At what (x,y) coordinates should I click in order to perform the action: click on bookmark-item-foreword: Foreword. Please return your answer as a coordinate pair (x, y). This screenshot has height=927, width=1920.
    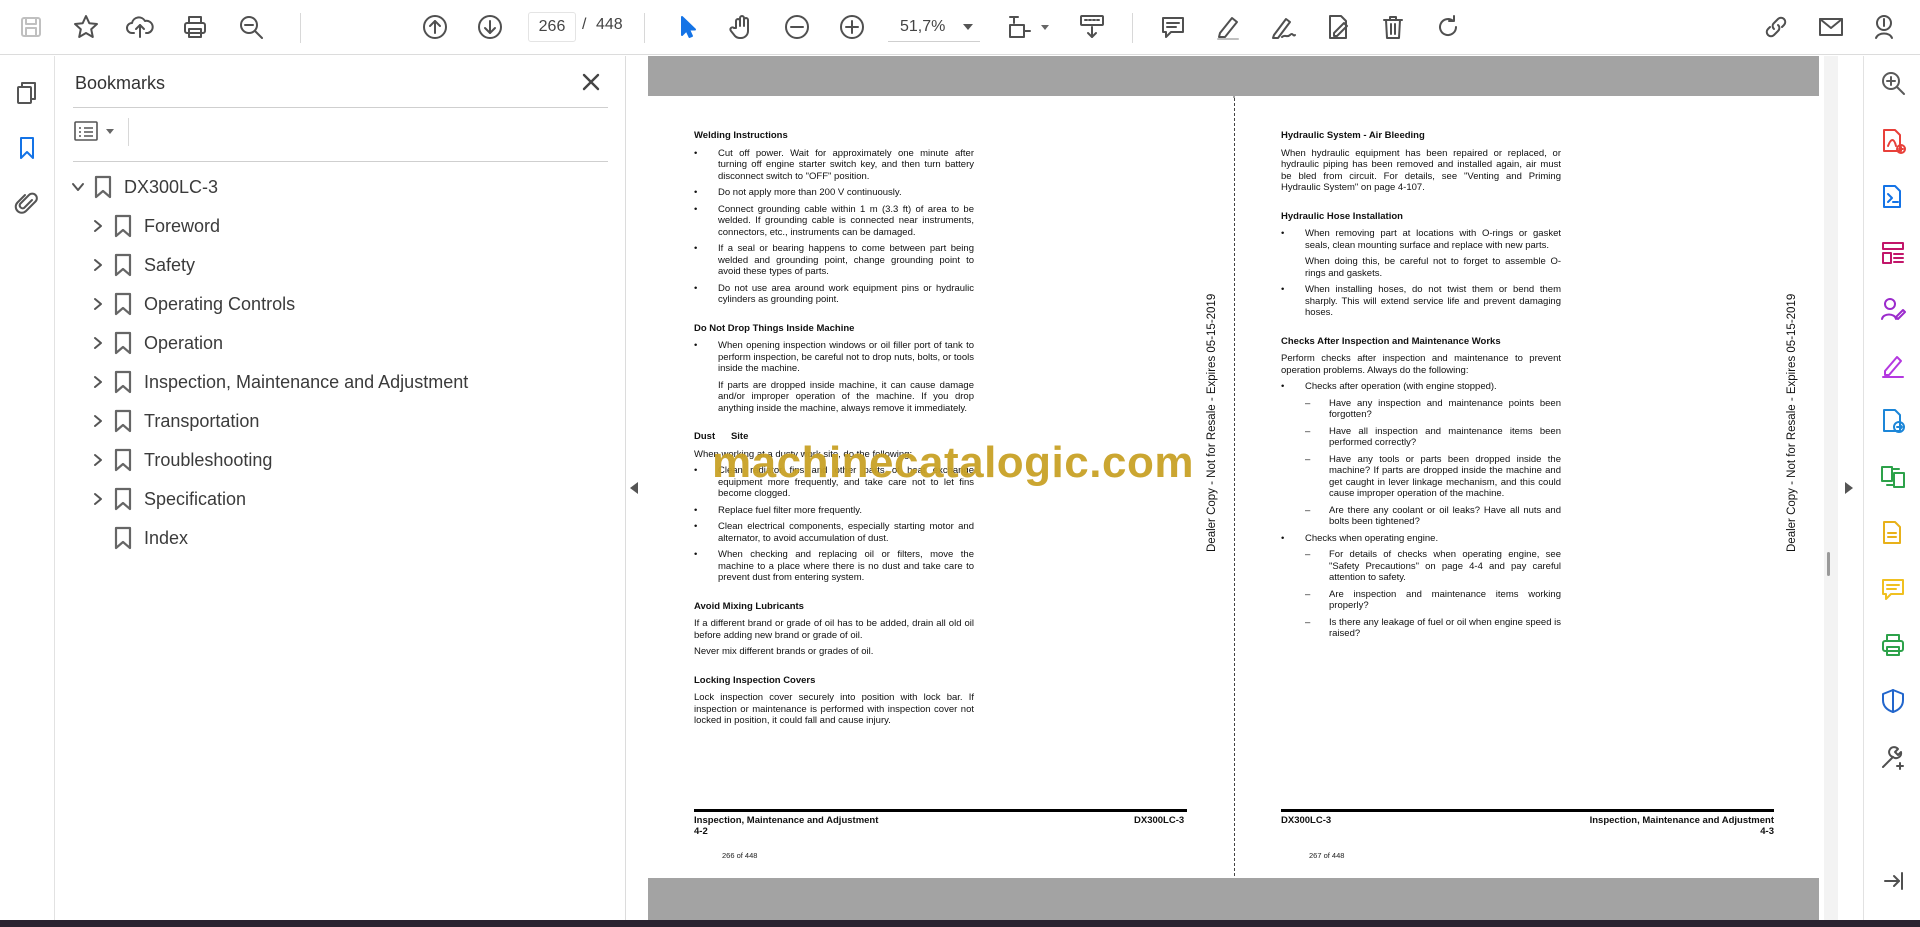
    Looking at the image, I should click on (155, 226).